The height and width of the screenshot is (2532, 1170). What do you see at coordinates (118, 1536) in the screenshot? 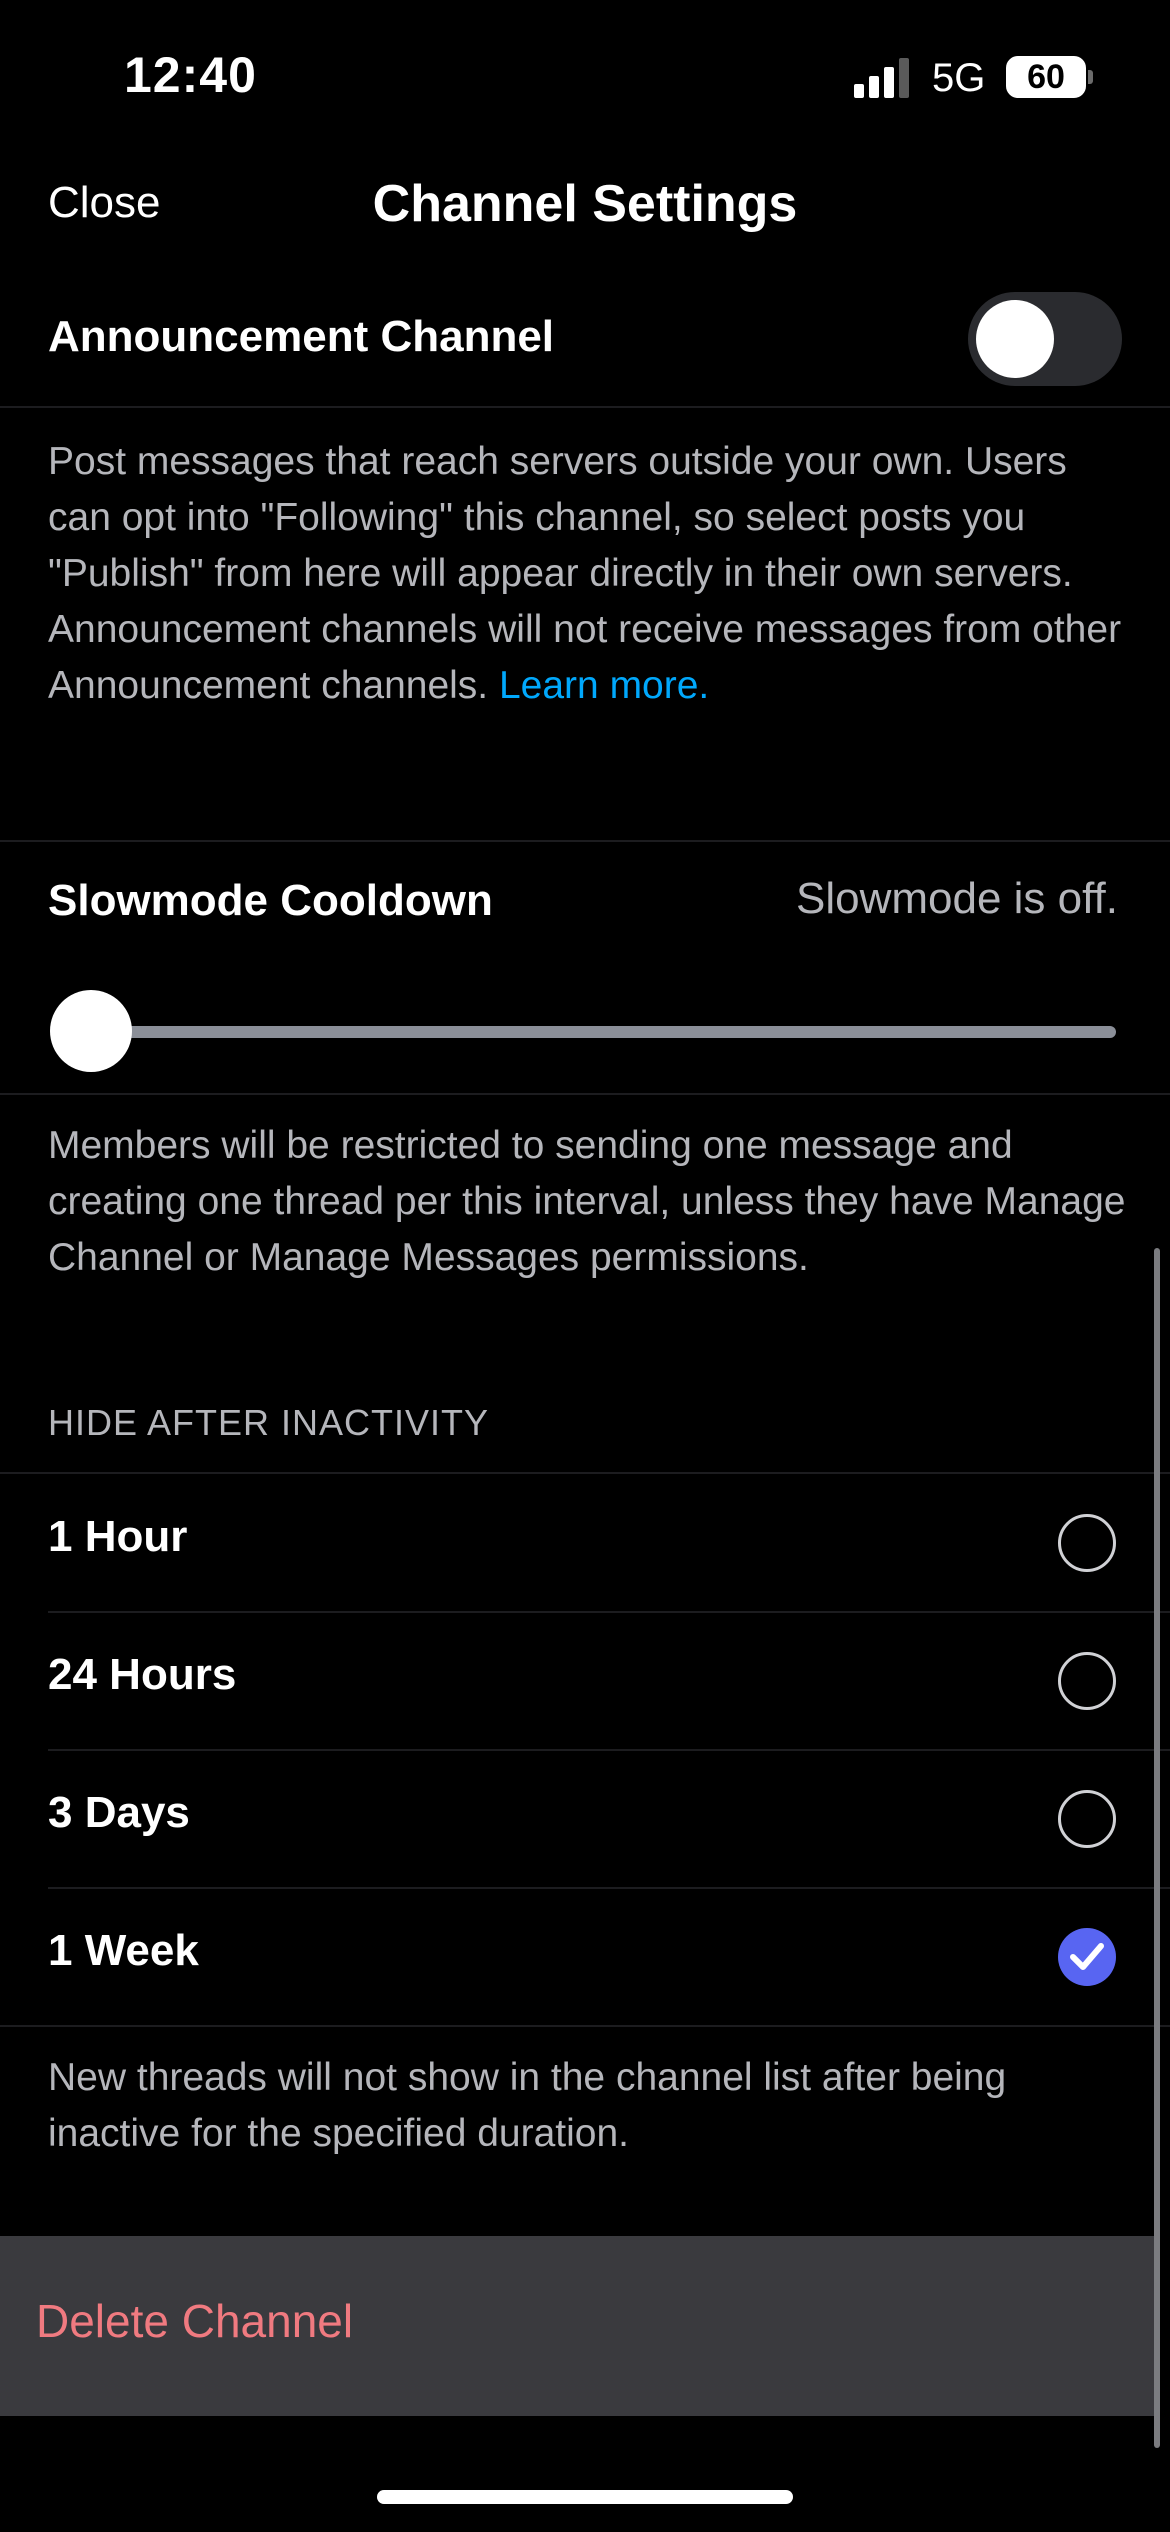
I see `option-label: 1 Hour` at bounding box center [118, 1536].